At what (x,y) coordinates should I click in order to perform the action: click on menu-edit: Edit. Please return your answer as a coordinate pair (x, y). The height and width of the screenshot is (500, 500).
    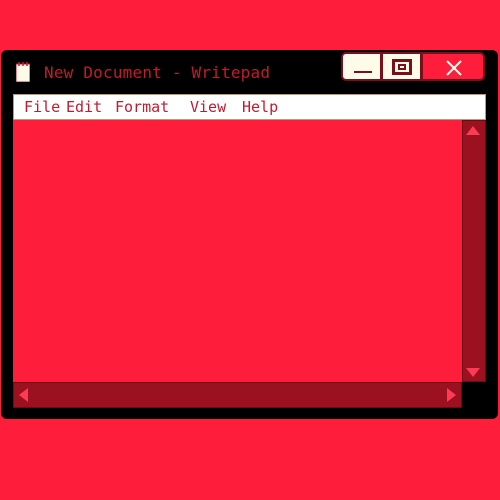
    Looking at the image, I should click on (84, 107).